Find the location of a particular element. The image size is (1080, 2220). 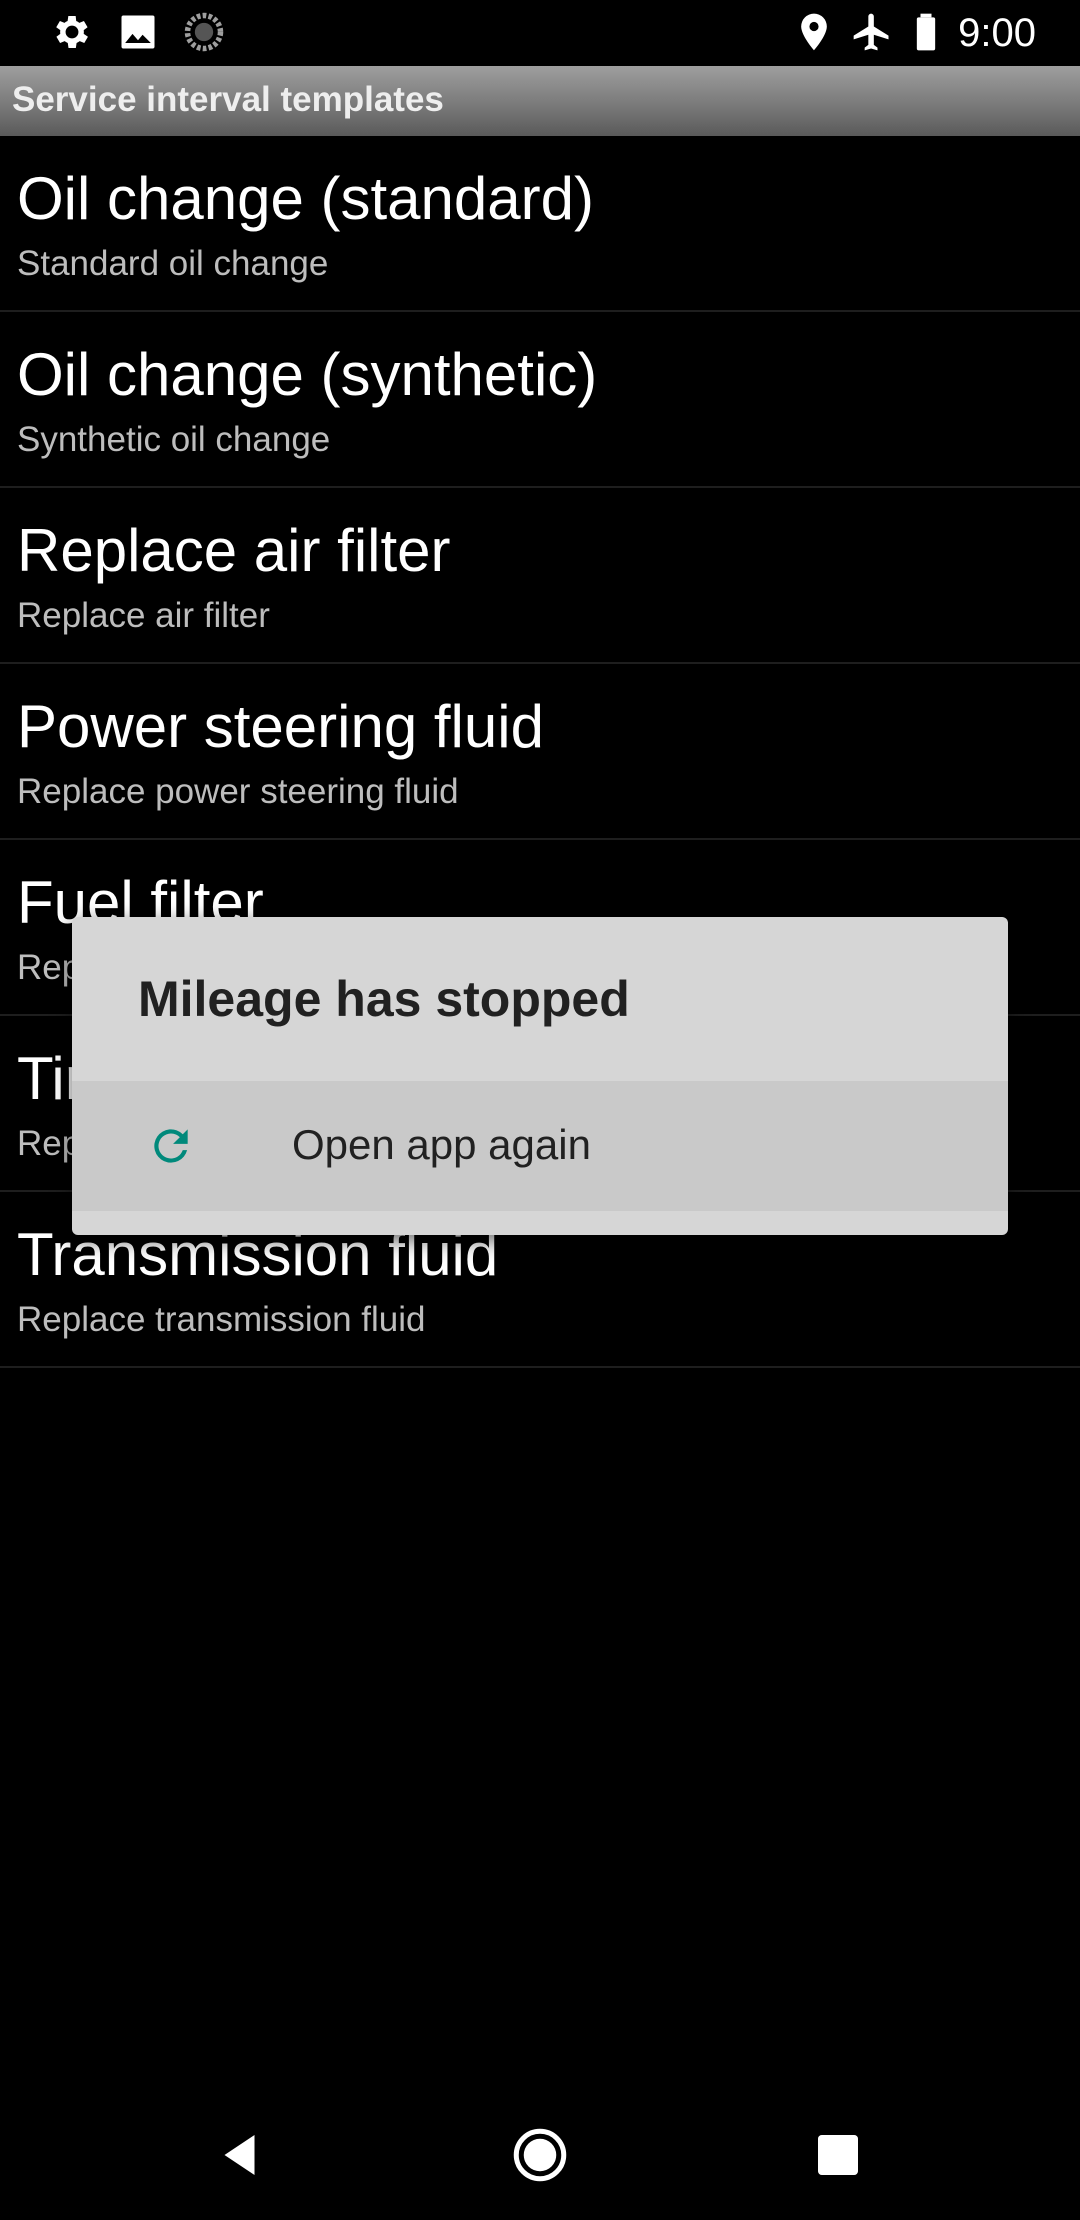

image-icon is located at coordinates (138, 32).